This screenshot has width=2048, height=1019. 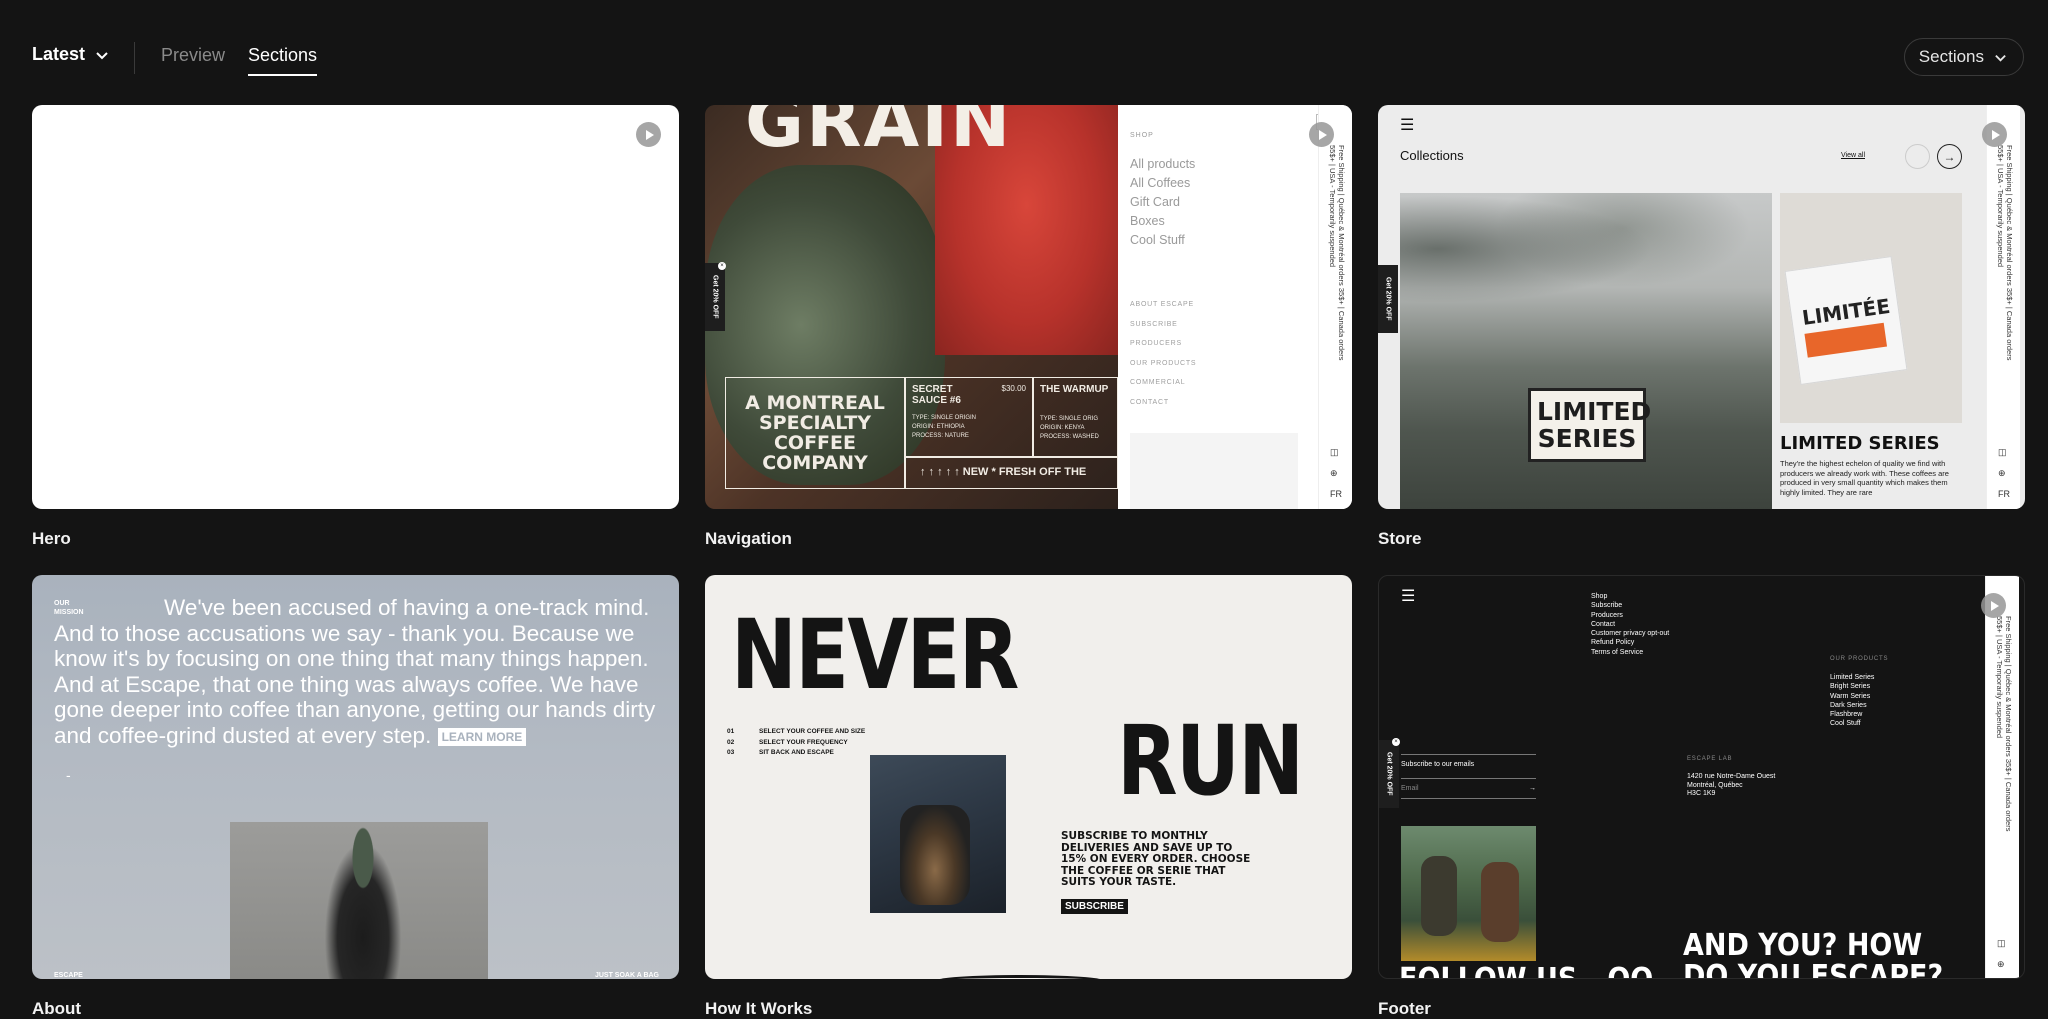 What do you see at coordinates (2000, 58) in the screenshot?
I see `chevron-down-icon` at bounding box center [2000, 58].